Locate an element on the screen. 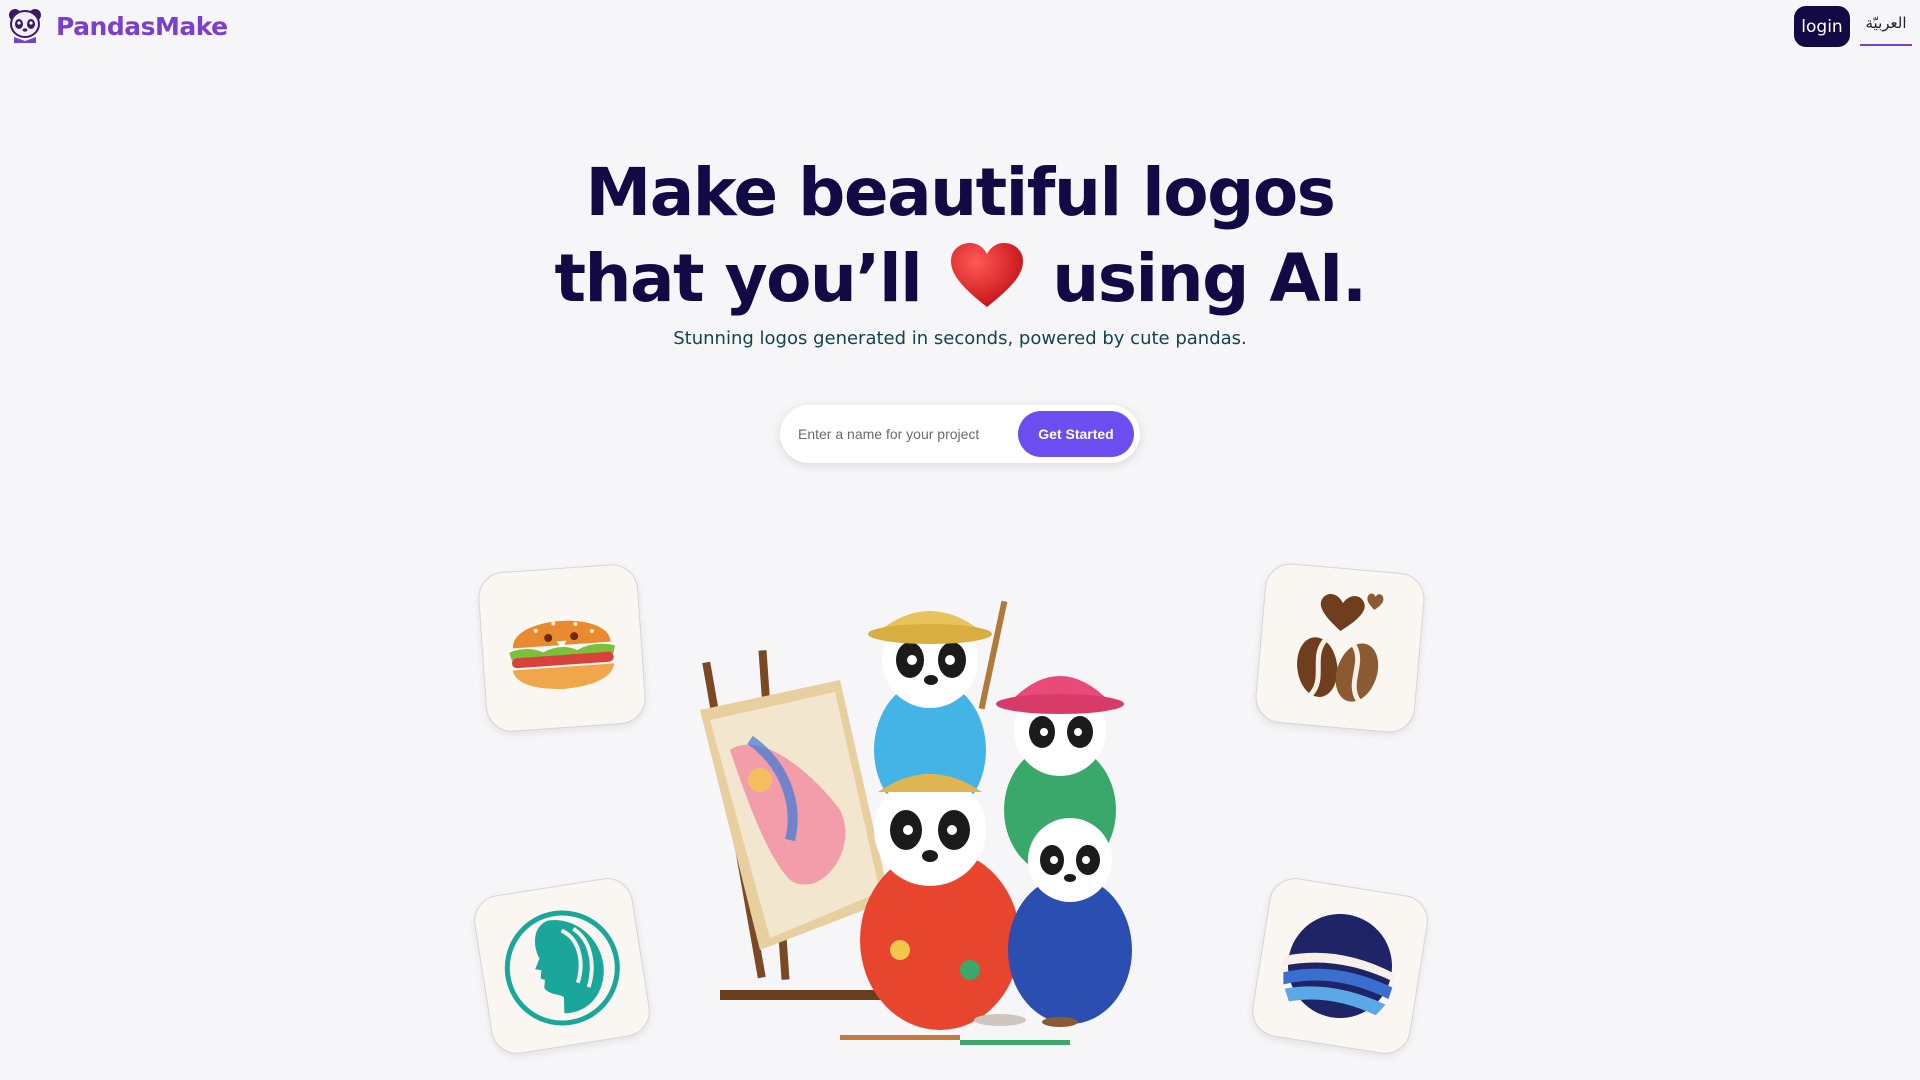 The width and height of the screenshot is (1920, 1080). brand-link: PandasMake is located at coordinates (118, 26).